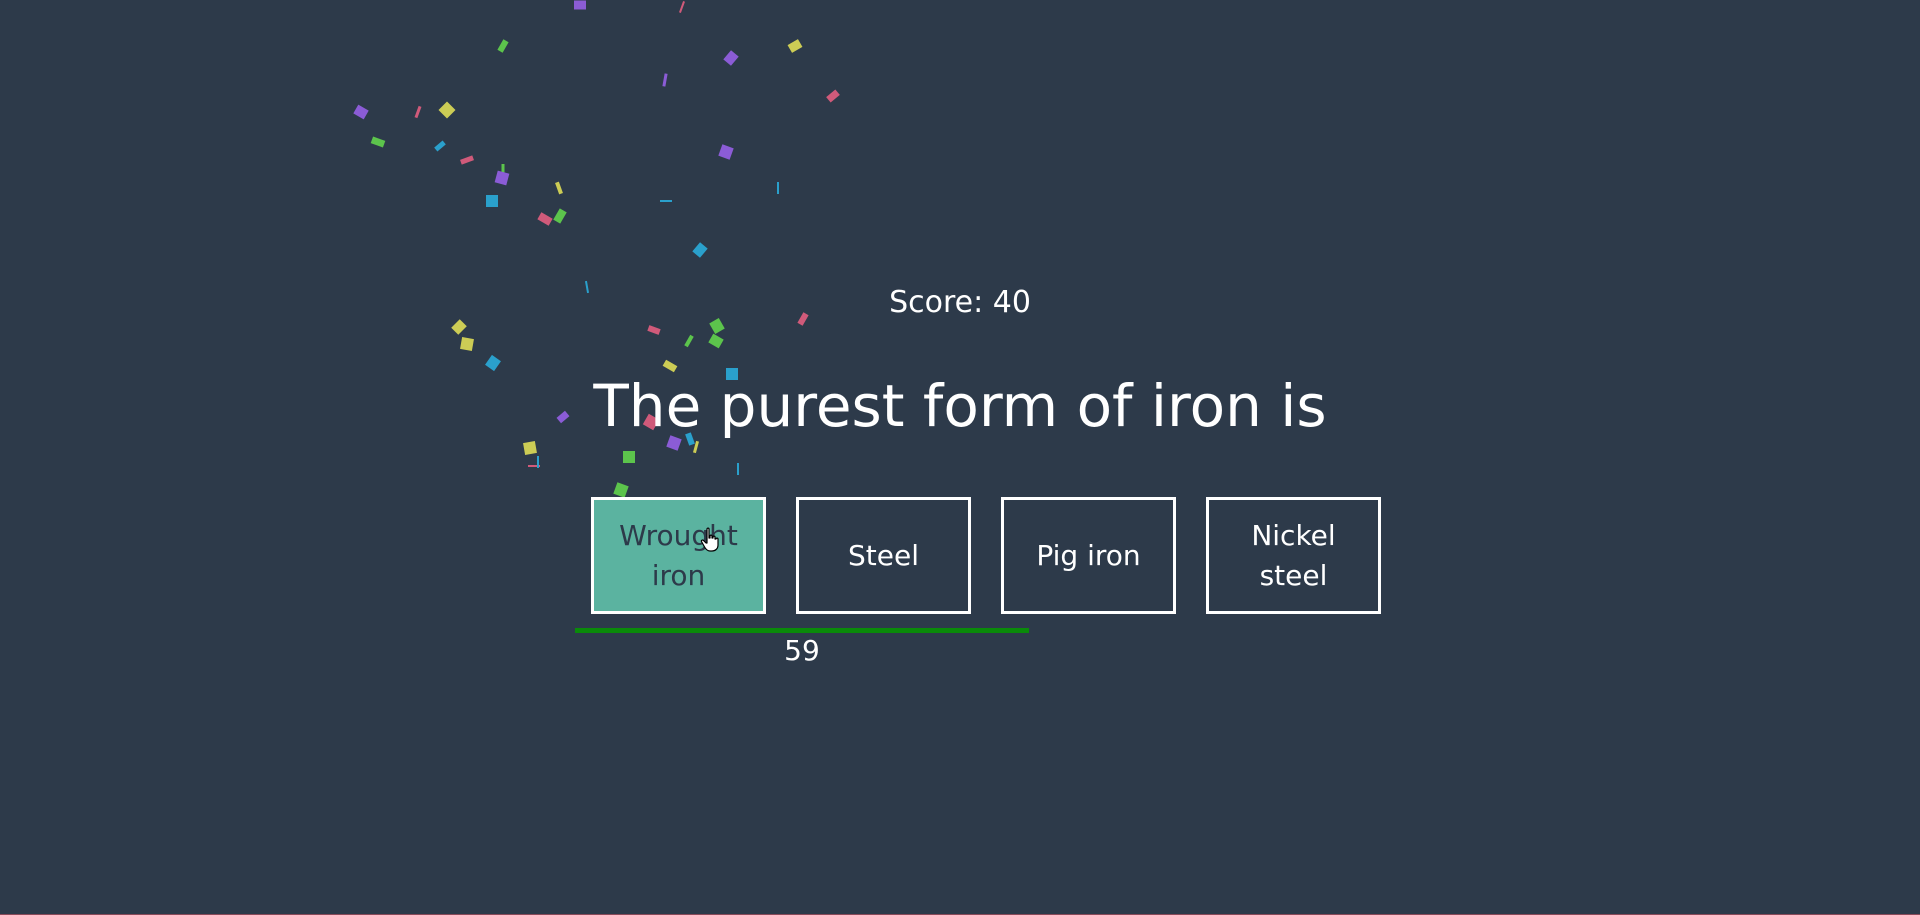  What do you see at coordinates (709, 539) in the screenshot?
I see `hand-pointer-icon` at bounding box center [709, 539].